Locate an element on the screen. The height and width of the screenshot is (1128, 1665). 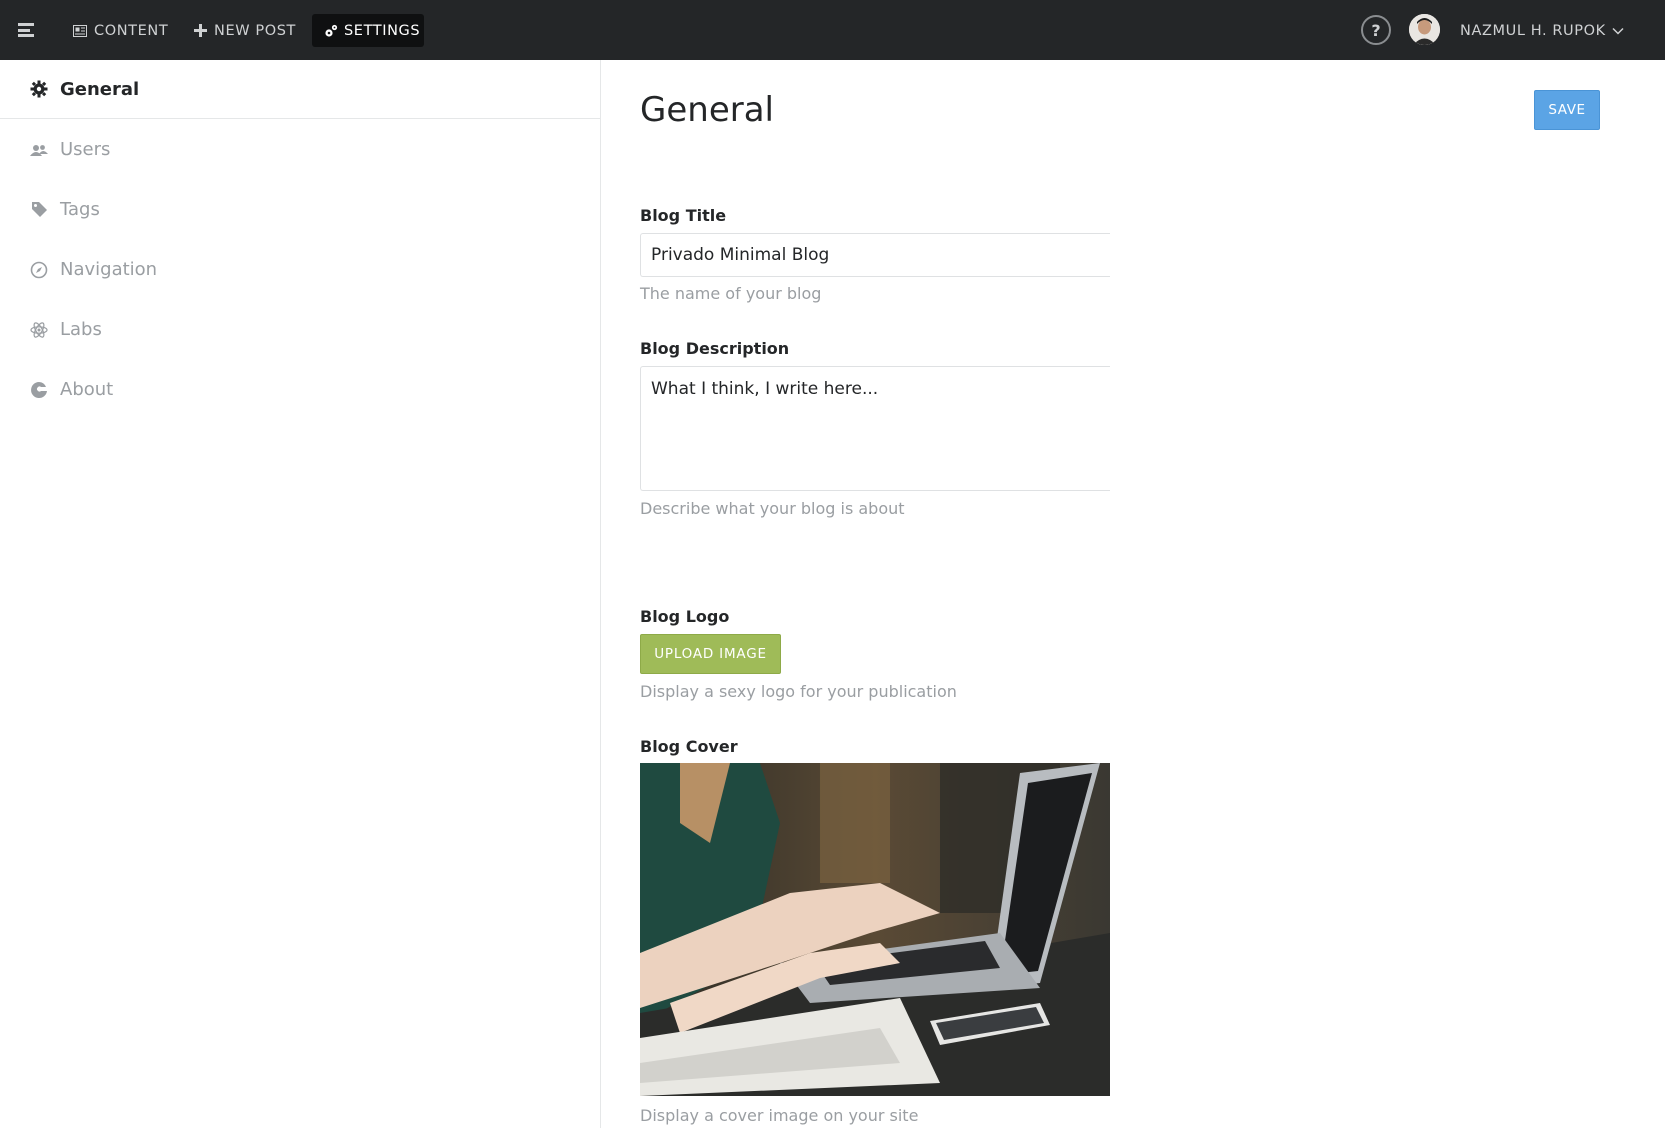
nav-content: CONTENT is located at coordinates (120, 30).